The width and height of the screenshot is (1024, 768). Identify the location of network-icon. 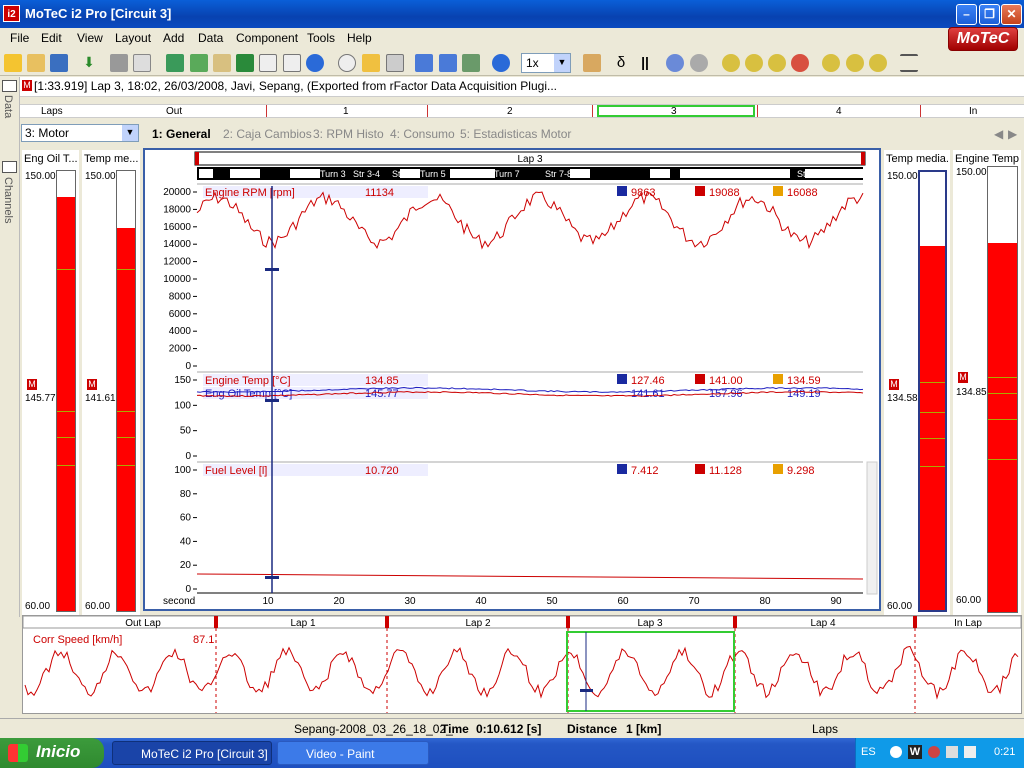
(952, 752).